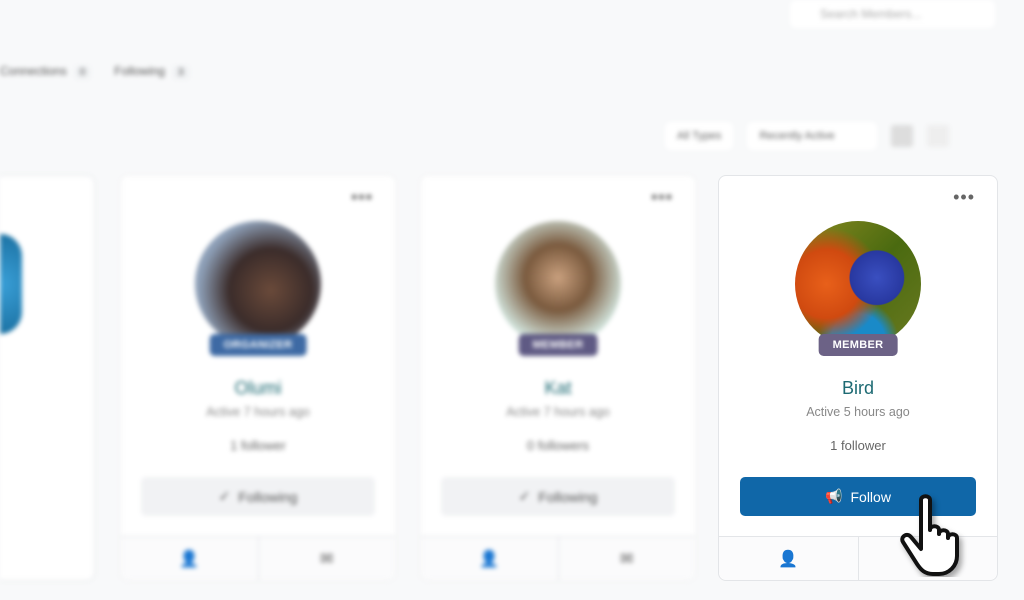  I want to click on tab-connections: Connections 0, so click(45, 71).